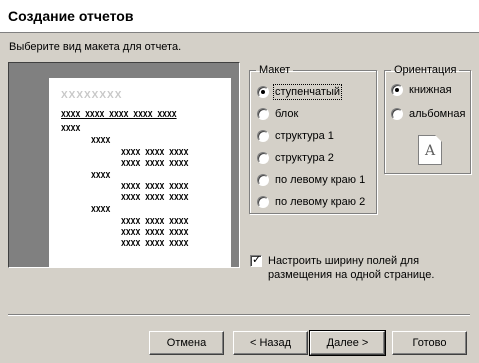 The image size is (479, 363). I want to click on radio-layout-stepped: ступенчатый, so click(300, 92).